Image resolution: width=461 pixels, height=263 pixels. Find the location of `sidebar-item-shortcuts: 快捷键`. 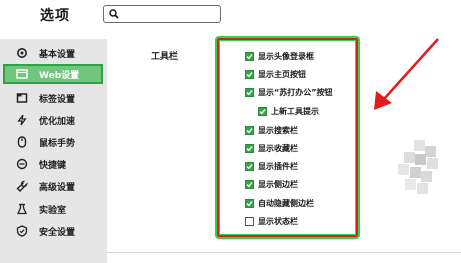

sidebar-item-shortcuts: 快捷键 is located at coordinates (53, 164).